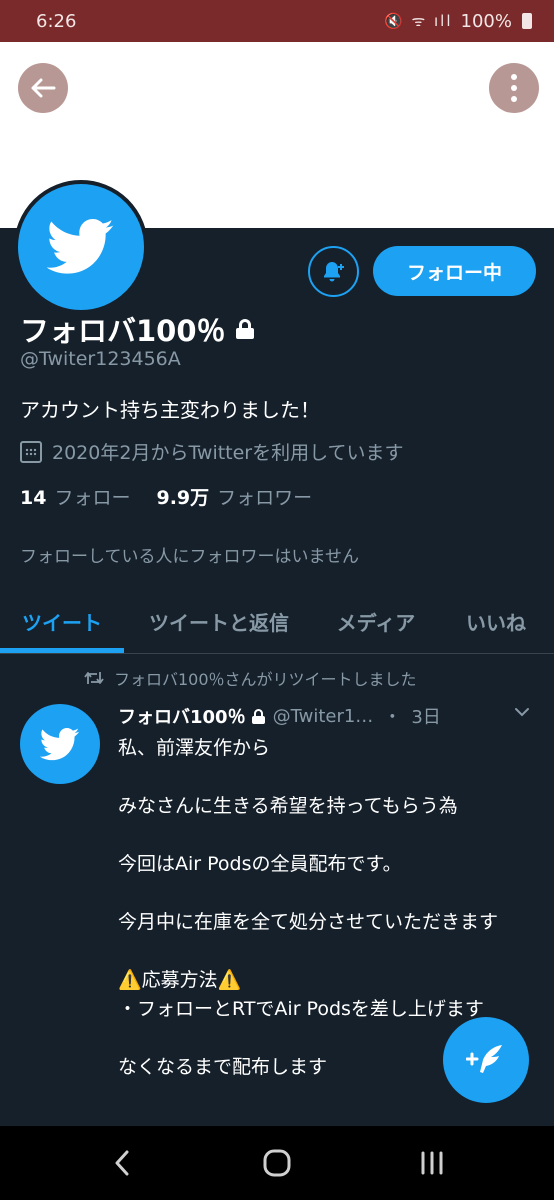  I want to click on notification-bell-button, so click(333, 271).